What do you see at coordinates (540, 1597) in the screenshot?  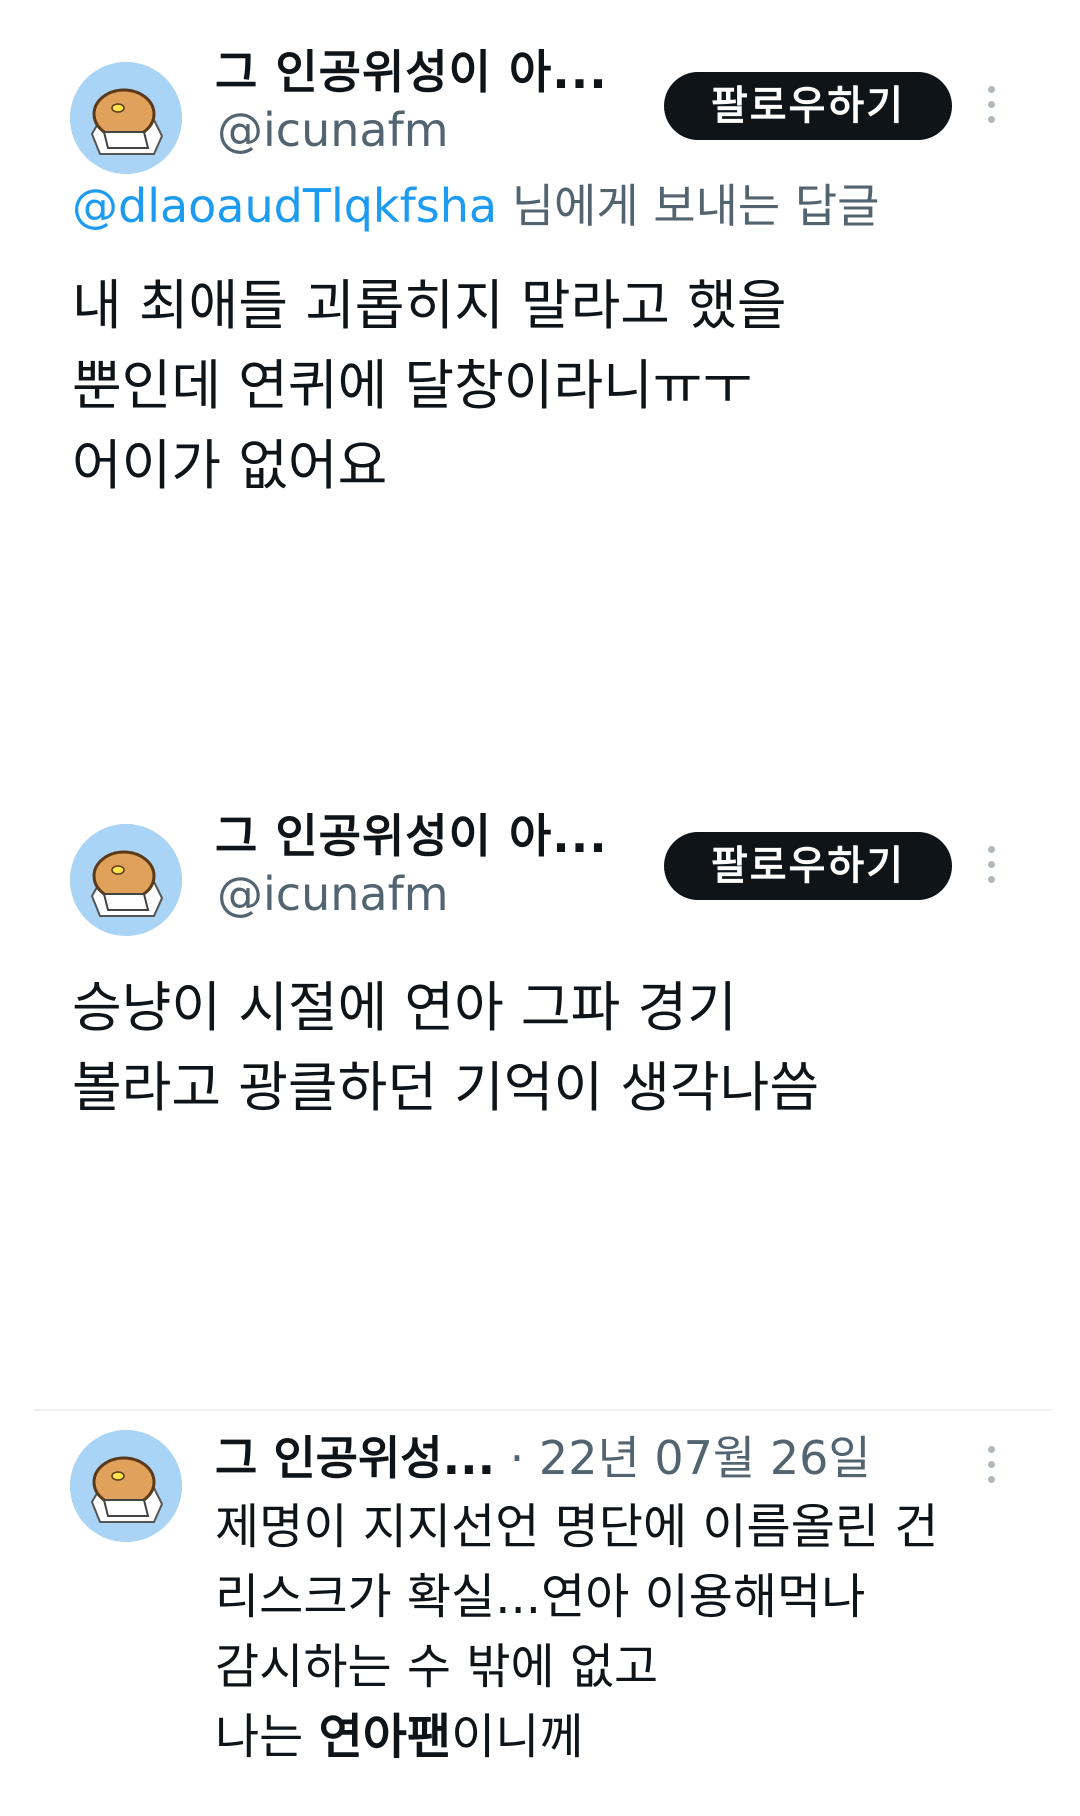 I see `tweet-text-line: 리스크가 확실...연아 이용해먹나` at bounding box center [540, 1597].